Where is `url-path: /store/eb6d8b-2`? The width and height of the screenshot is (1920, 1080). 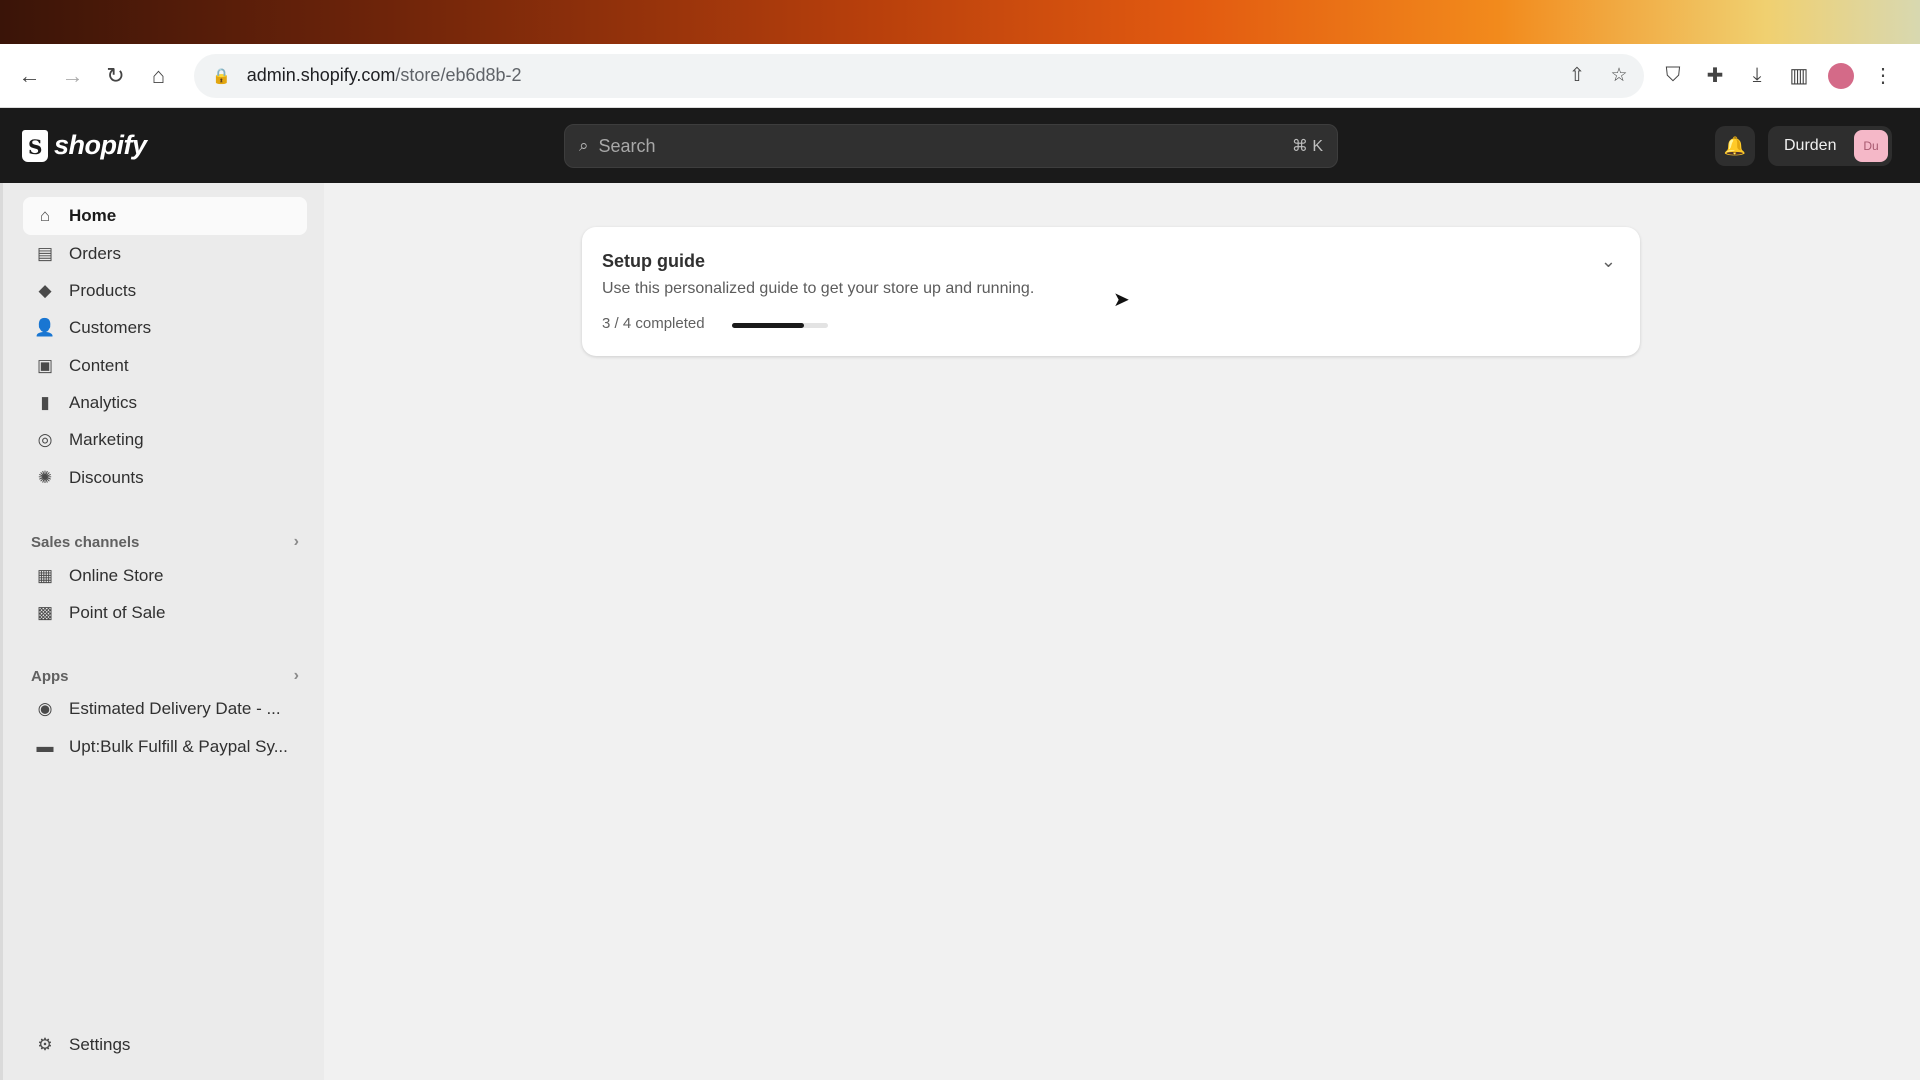 url-path: /store/eb6d8b-2 is located at coordinates (458, 75).